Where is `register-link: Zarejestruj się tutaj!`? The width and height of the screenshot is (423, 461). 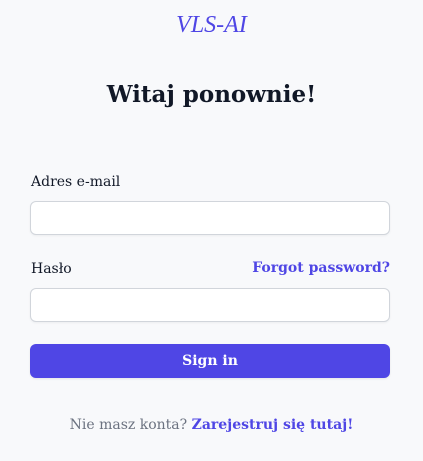
register-link: Zarejestruj się tutaj! is located at coordinates (273, 425).